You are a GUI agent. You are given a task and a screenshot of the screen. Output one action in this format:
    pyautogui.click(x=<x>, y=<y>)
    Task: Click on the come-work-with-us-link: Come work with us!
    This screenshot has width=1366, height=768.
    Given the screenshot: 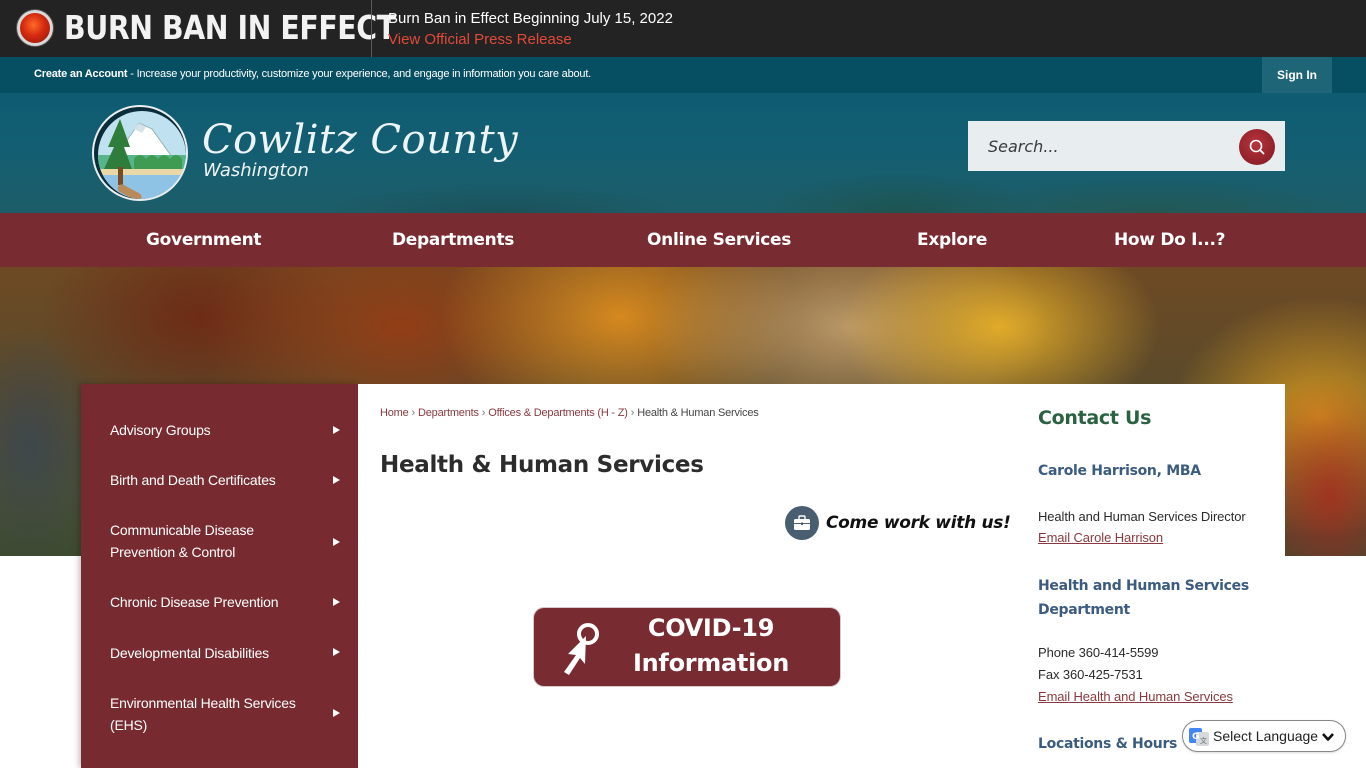 What is the action you would take?
    pyautogui.click(x=898, y=523)
    